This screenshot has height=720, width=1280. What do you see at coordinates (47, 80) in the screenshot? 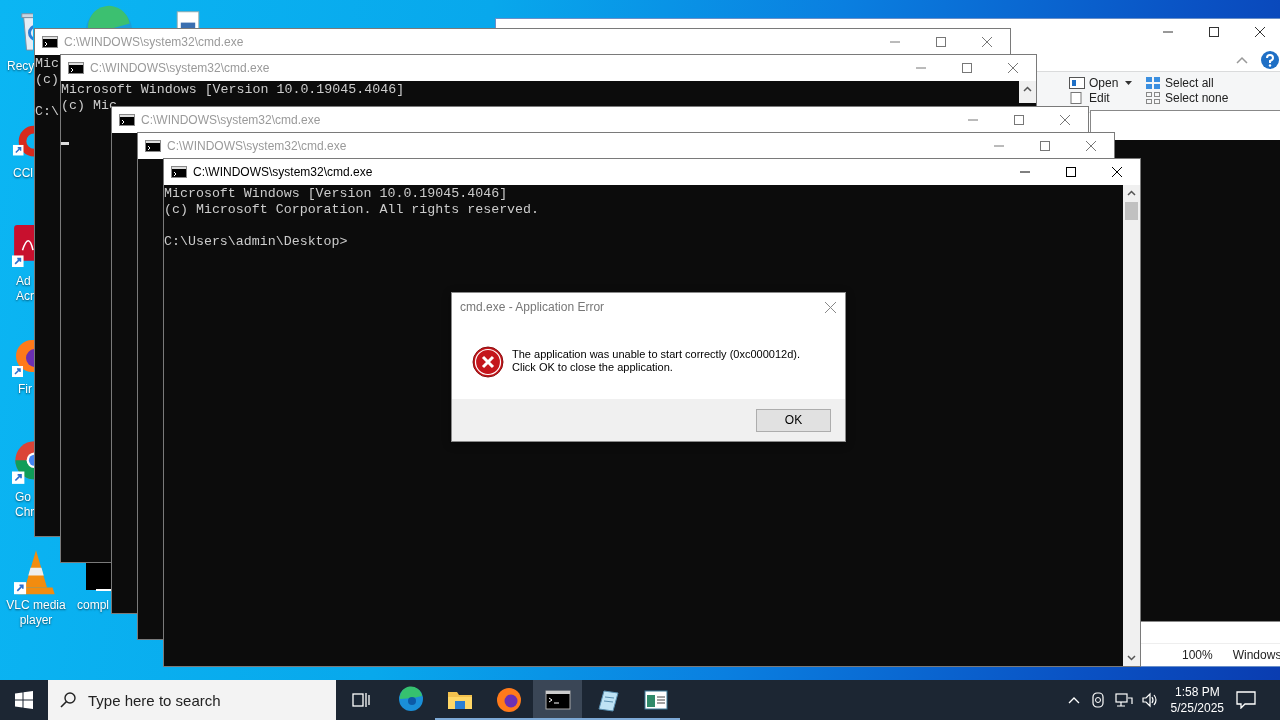
I see `console-line: (c)` at bounding box center [47, 80].